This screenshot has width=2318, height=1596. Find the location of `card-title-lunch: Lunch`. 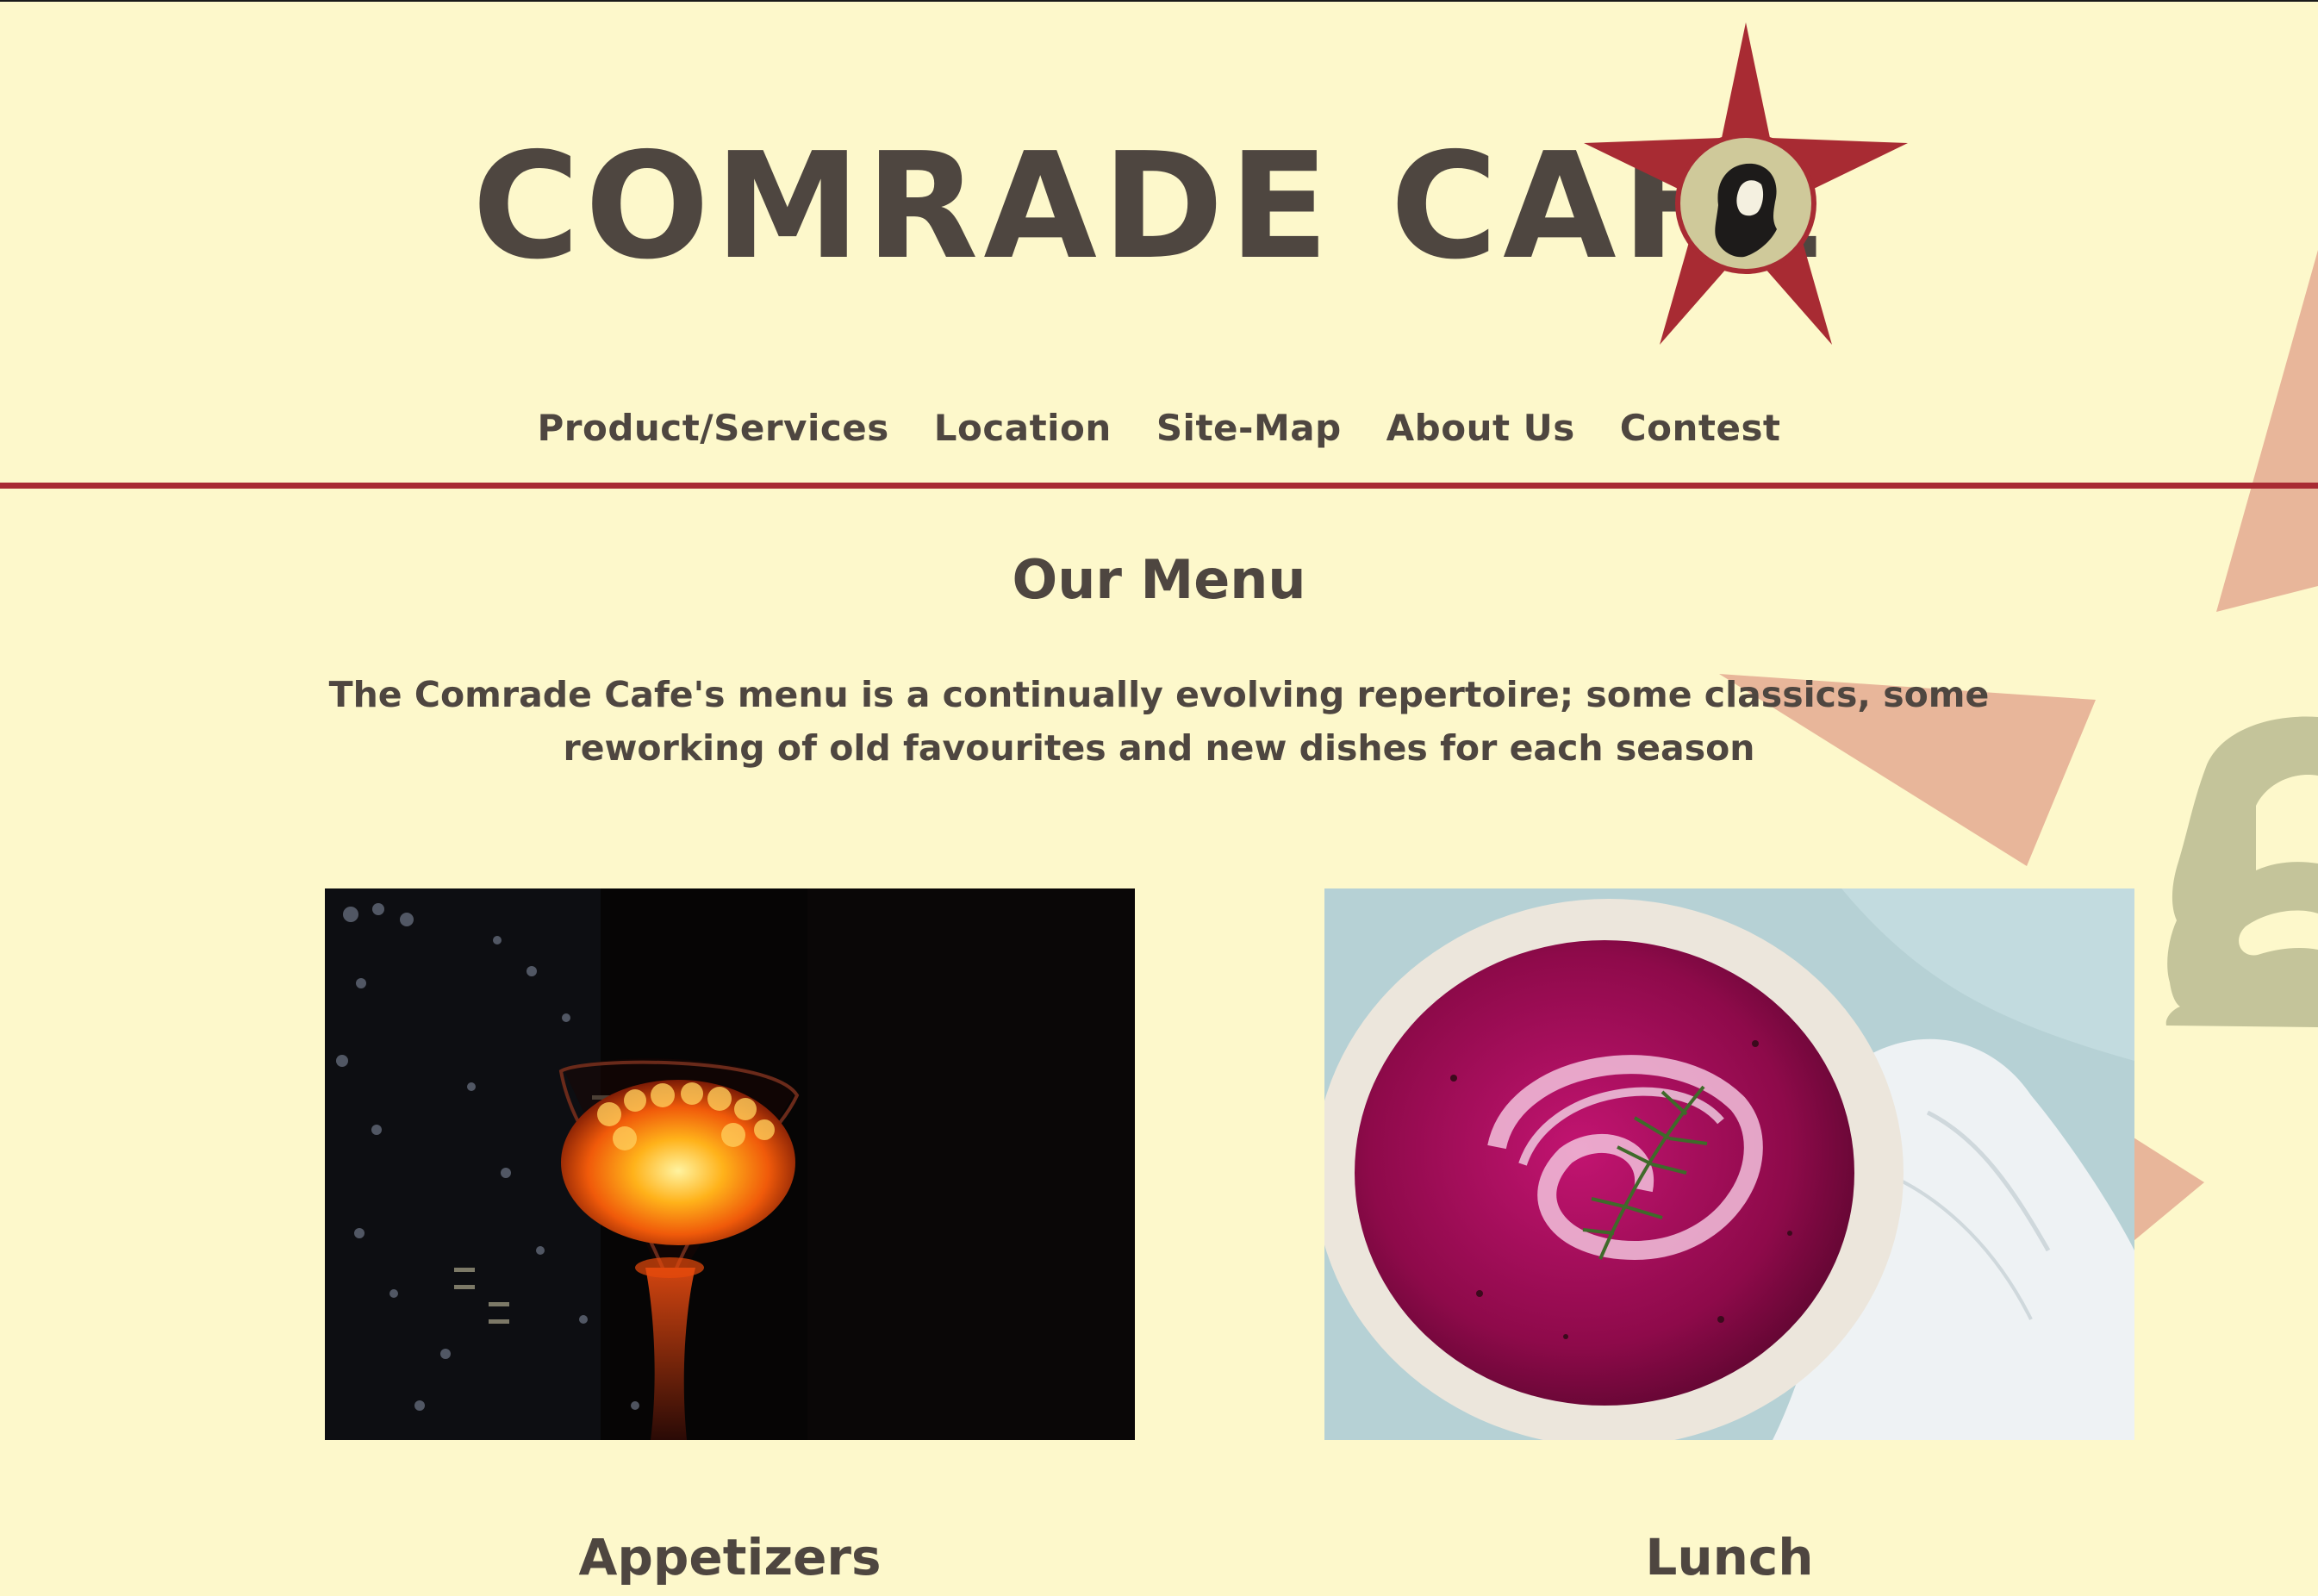

card-title-lunch: Lunch is located at coordinates (1729, 1557).